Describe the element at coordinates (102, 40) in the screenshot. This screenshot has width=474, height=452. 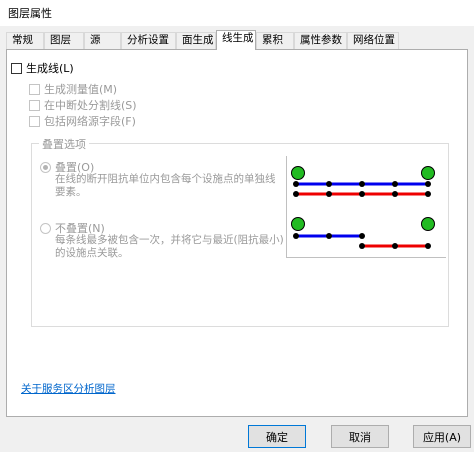
I see `tab-source: 源` at that location.